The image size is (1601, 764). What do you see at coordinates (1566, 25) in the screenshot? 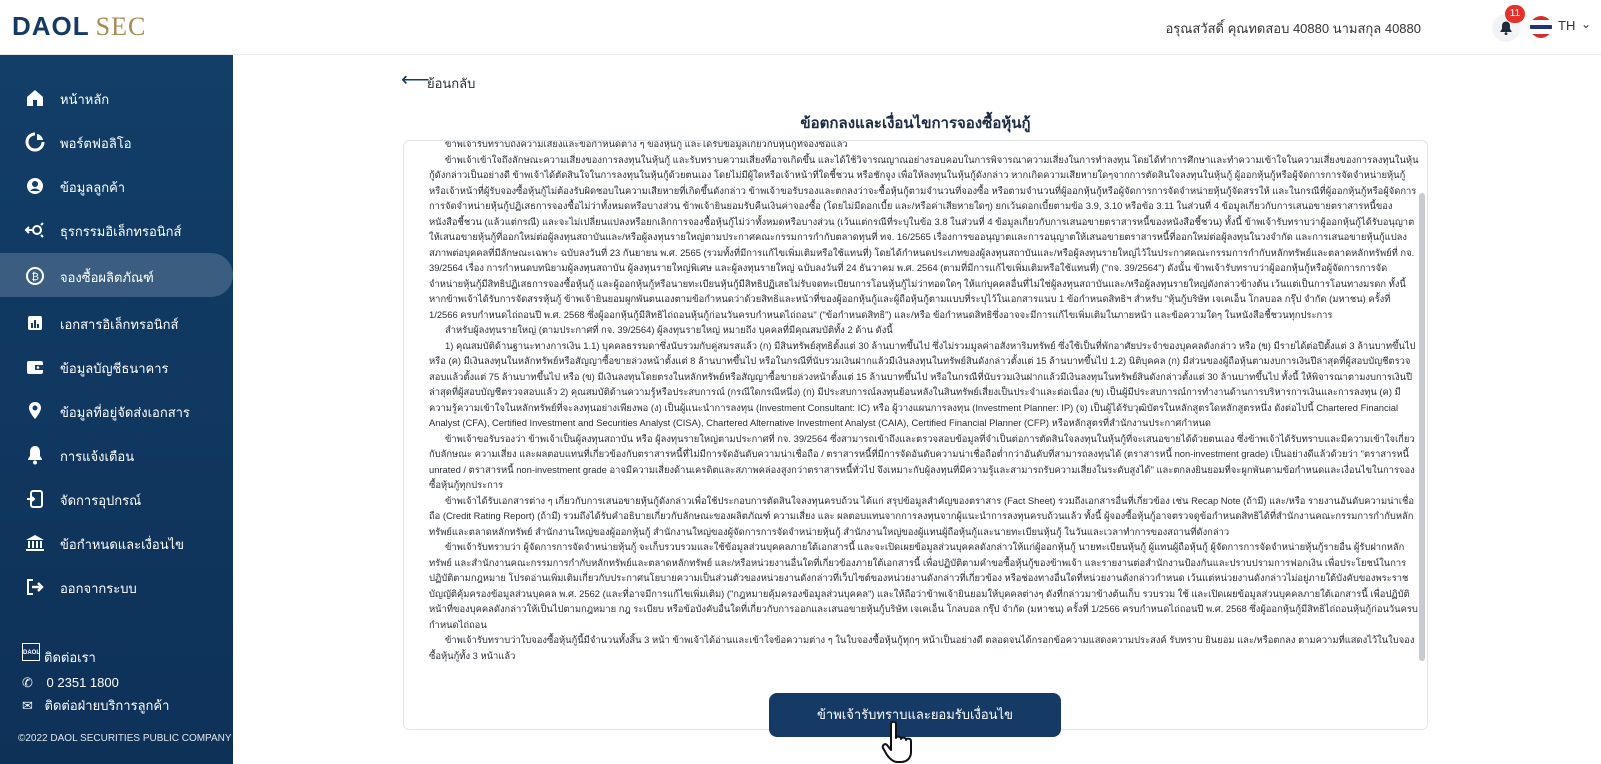
I see `language-selector: TH` at bounding box center [1566, 25].